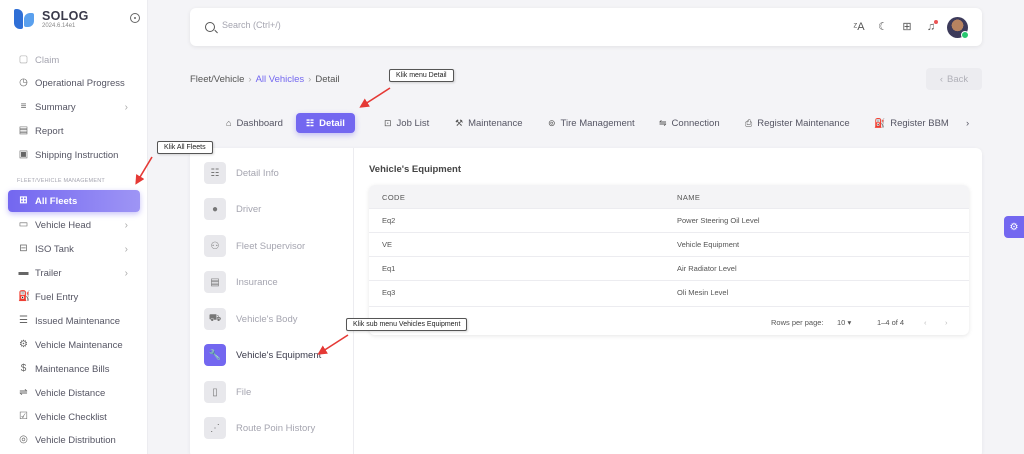 Image resolution: width=1024 pixels, height=454 pixels. Describe the element at coordinates (23, 59) in the screenshot. I see `document-icon: ▢` at that location.